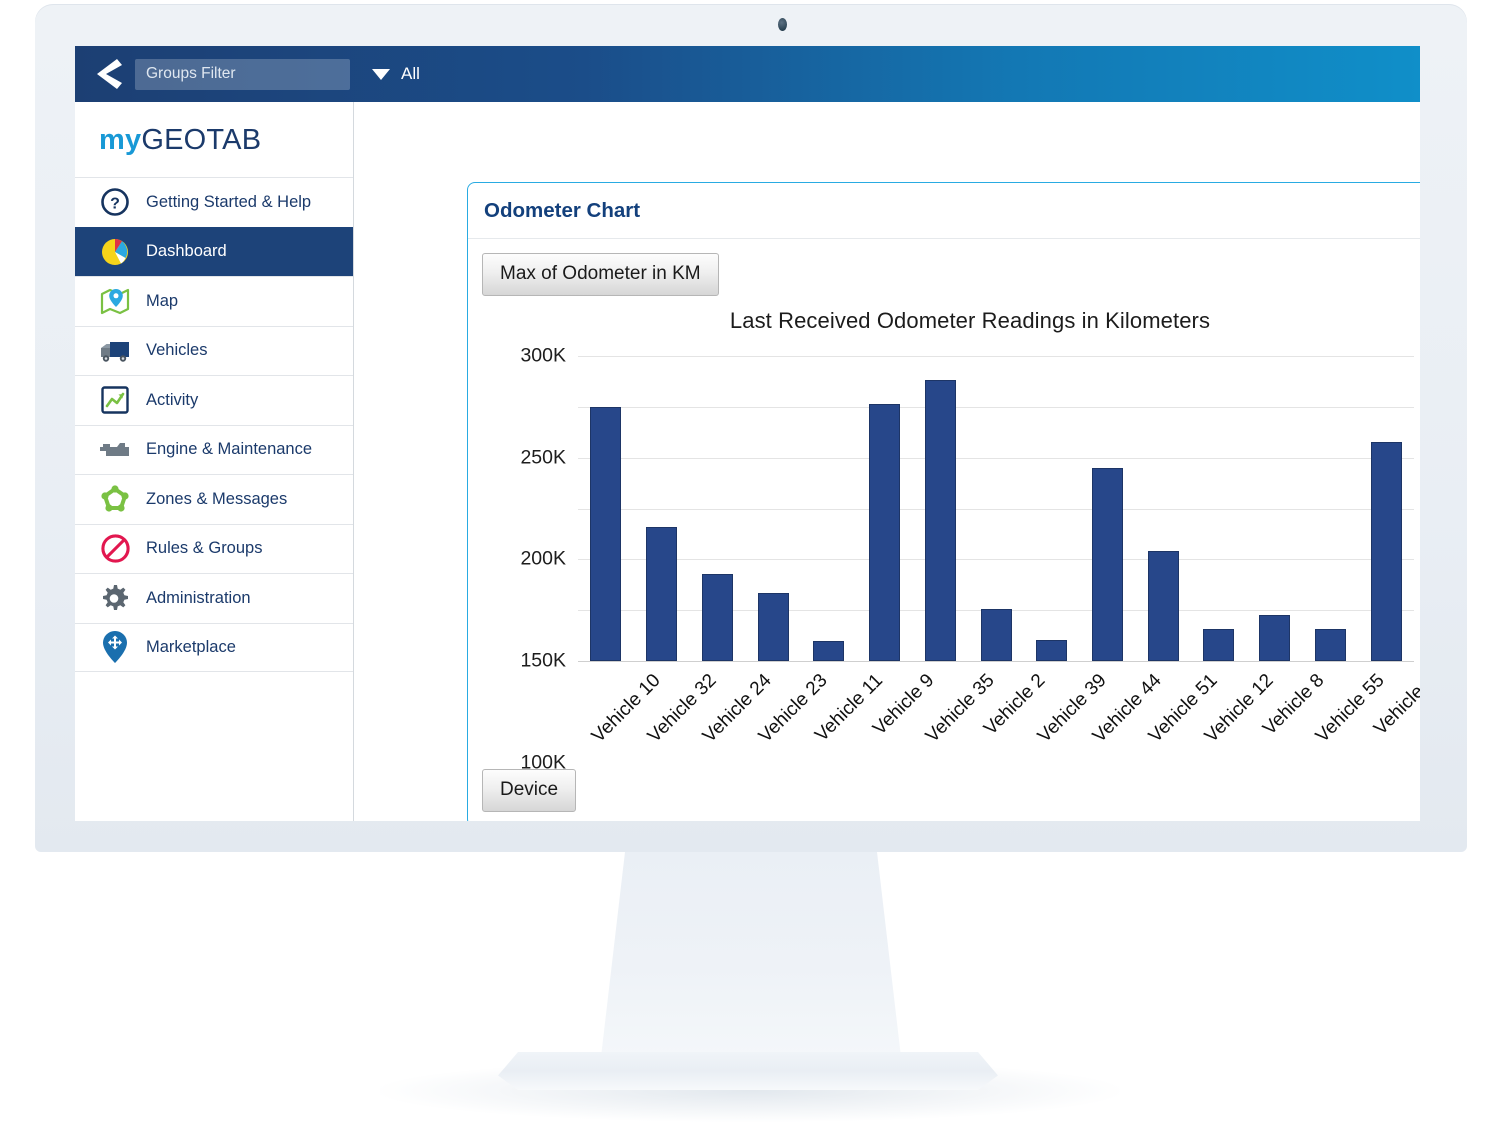 This screenshot has width=1496, height=1127. What do you see at coordinates (944, 211) in the screenshot?
I see `dialog-header: Odometer Chart ✖` at bounding box center [944, 211].